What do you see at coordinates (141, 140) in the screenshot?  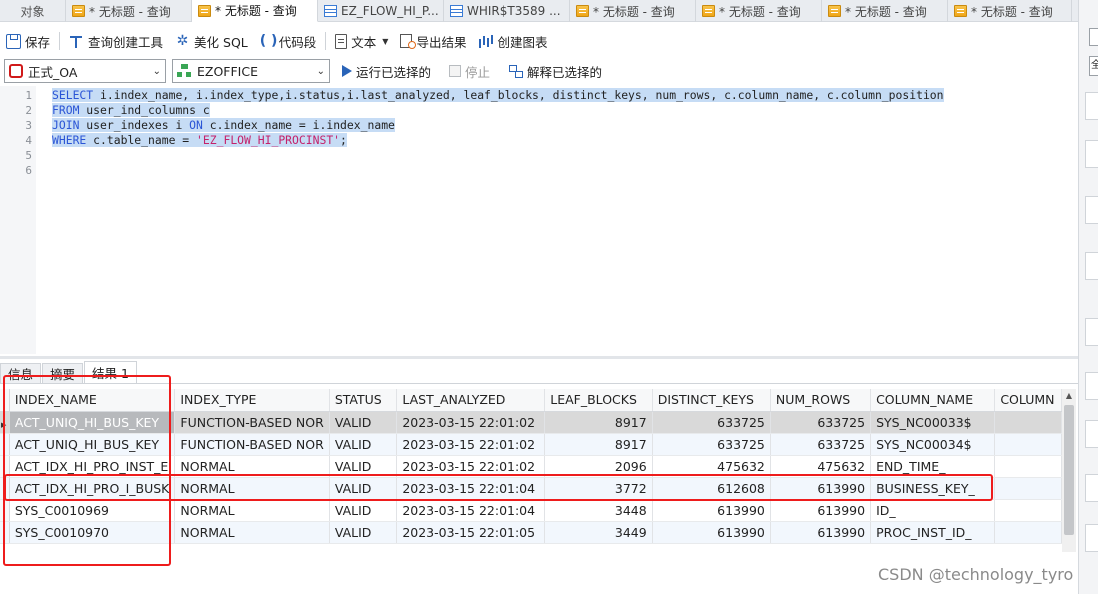 I see `sql-token: c.table_name =` at bounding box center [141, 140].